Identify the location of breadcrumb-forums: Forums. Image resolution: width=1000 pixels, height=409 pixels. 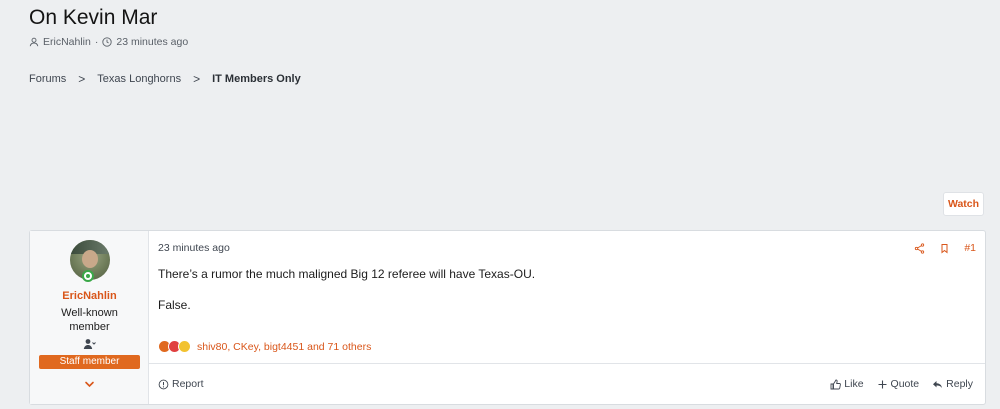
(47, 79).